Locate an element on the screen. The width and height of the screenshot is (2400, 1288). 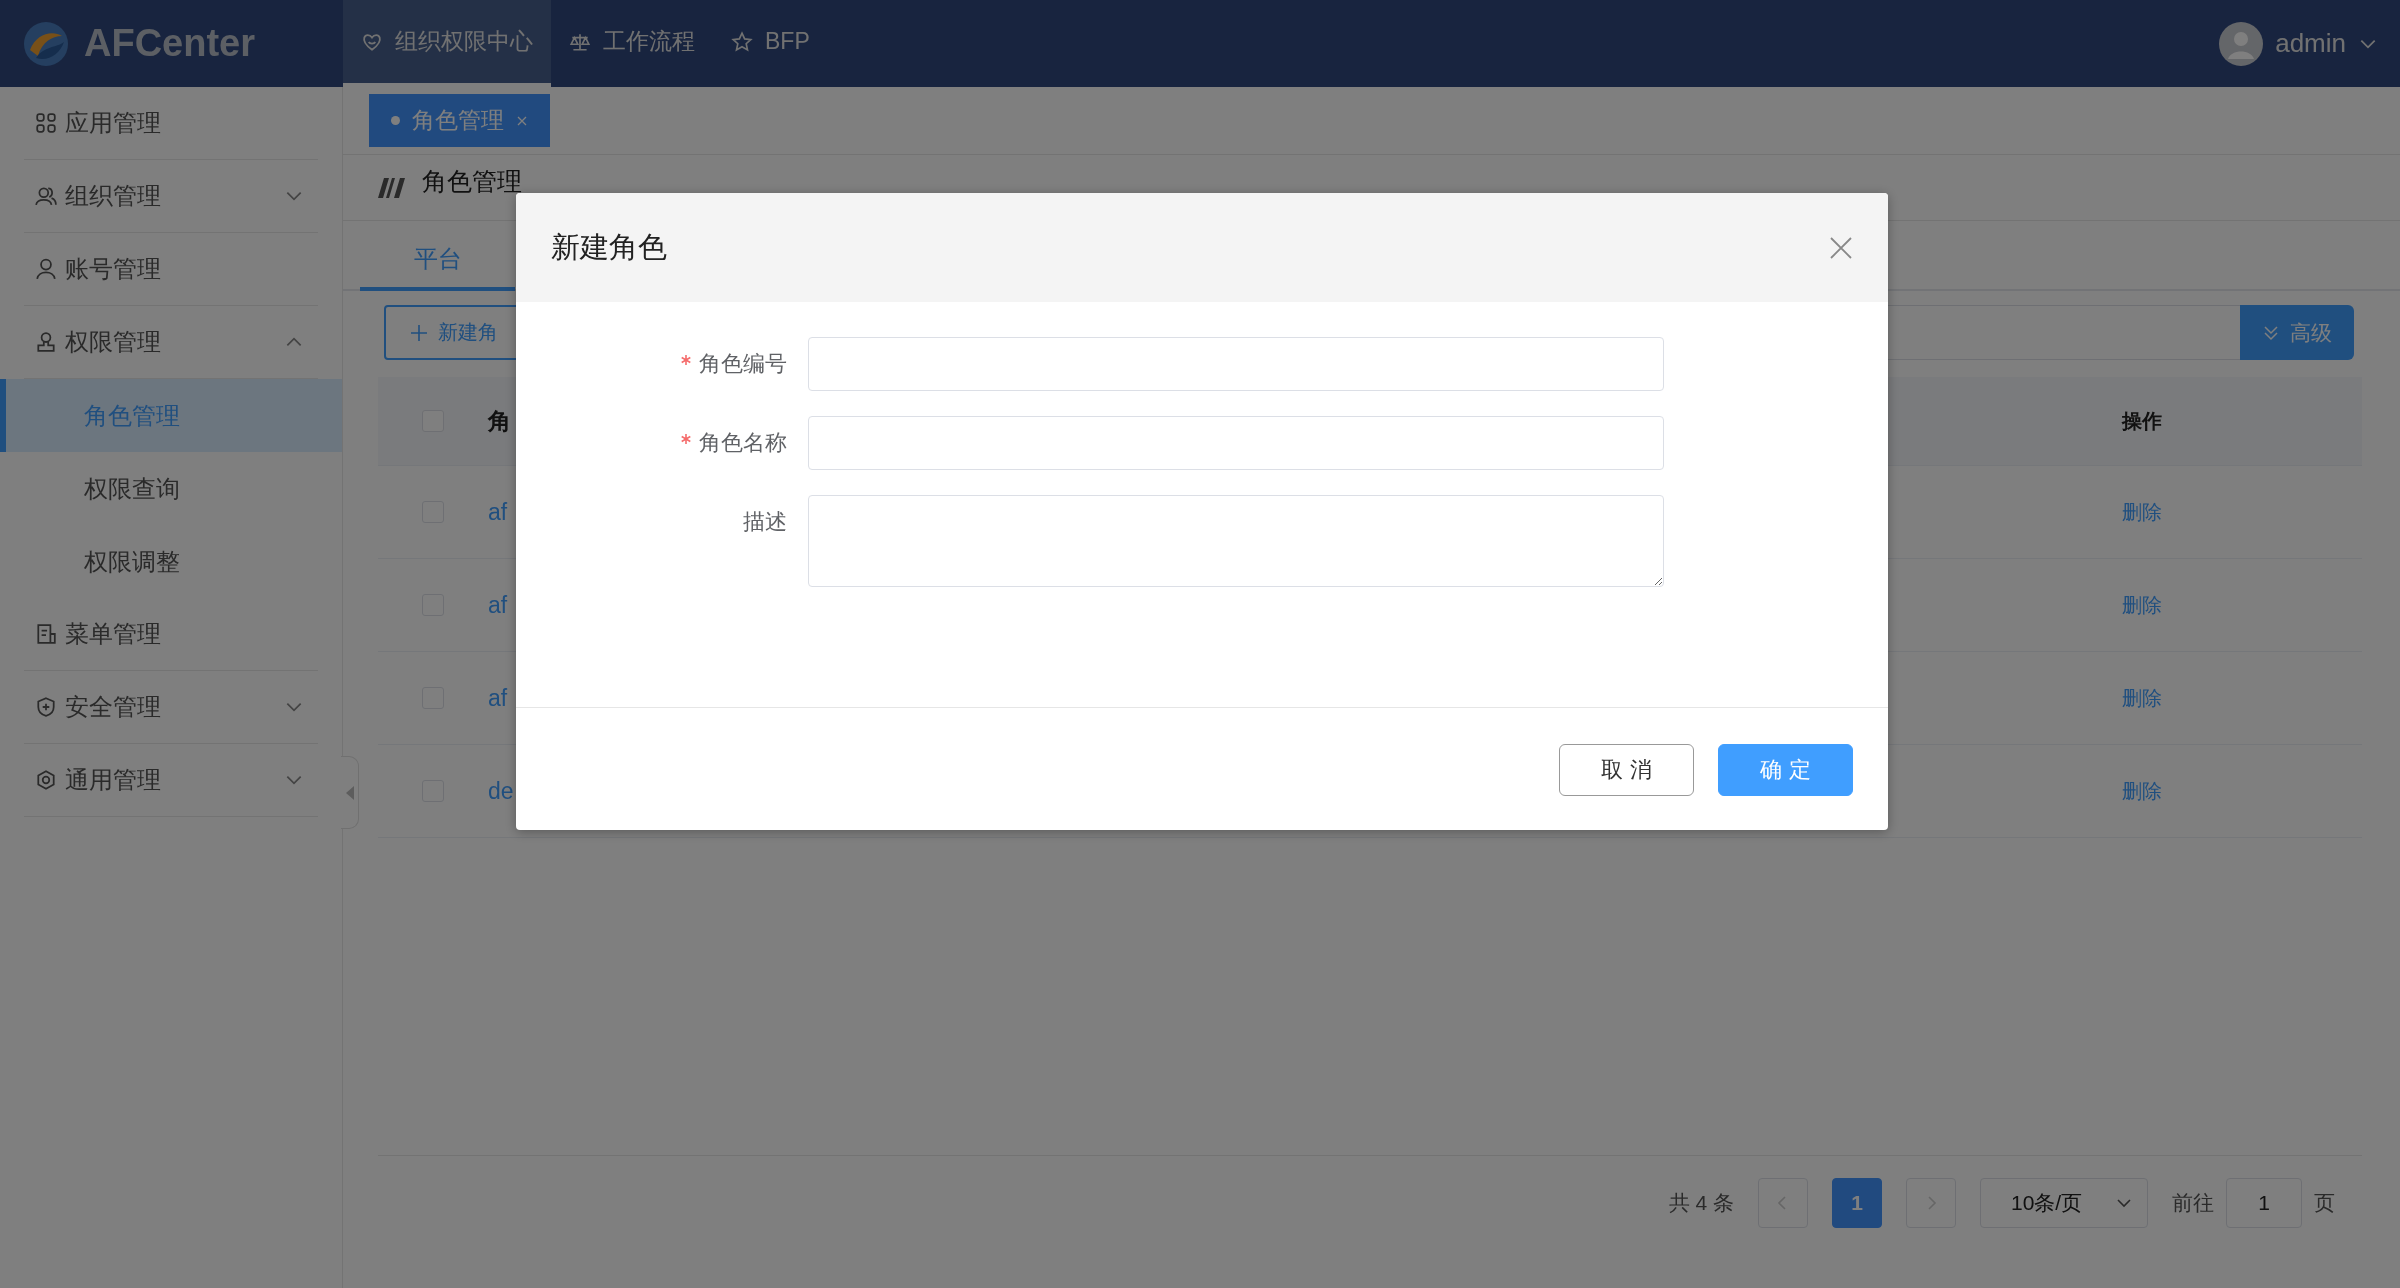
document-icon is located at coordinates (46, 634).